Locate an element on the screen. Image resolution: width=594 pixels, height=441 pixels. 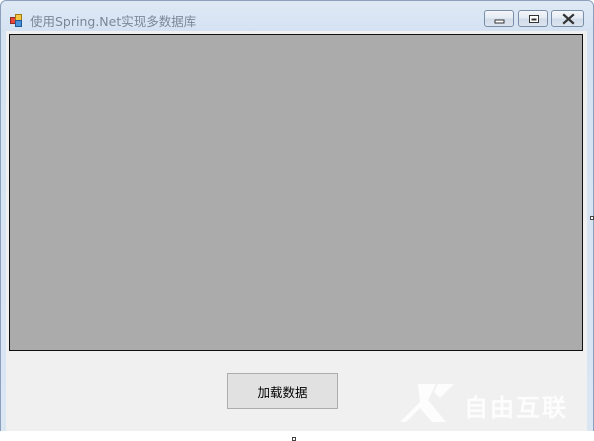
resize-grip-bottom is located at coordinates (294, 439).